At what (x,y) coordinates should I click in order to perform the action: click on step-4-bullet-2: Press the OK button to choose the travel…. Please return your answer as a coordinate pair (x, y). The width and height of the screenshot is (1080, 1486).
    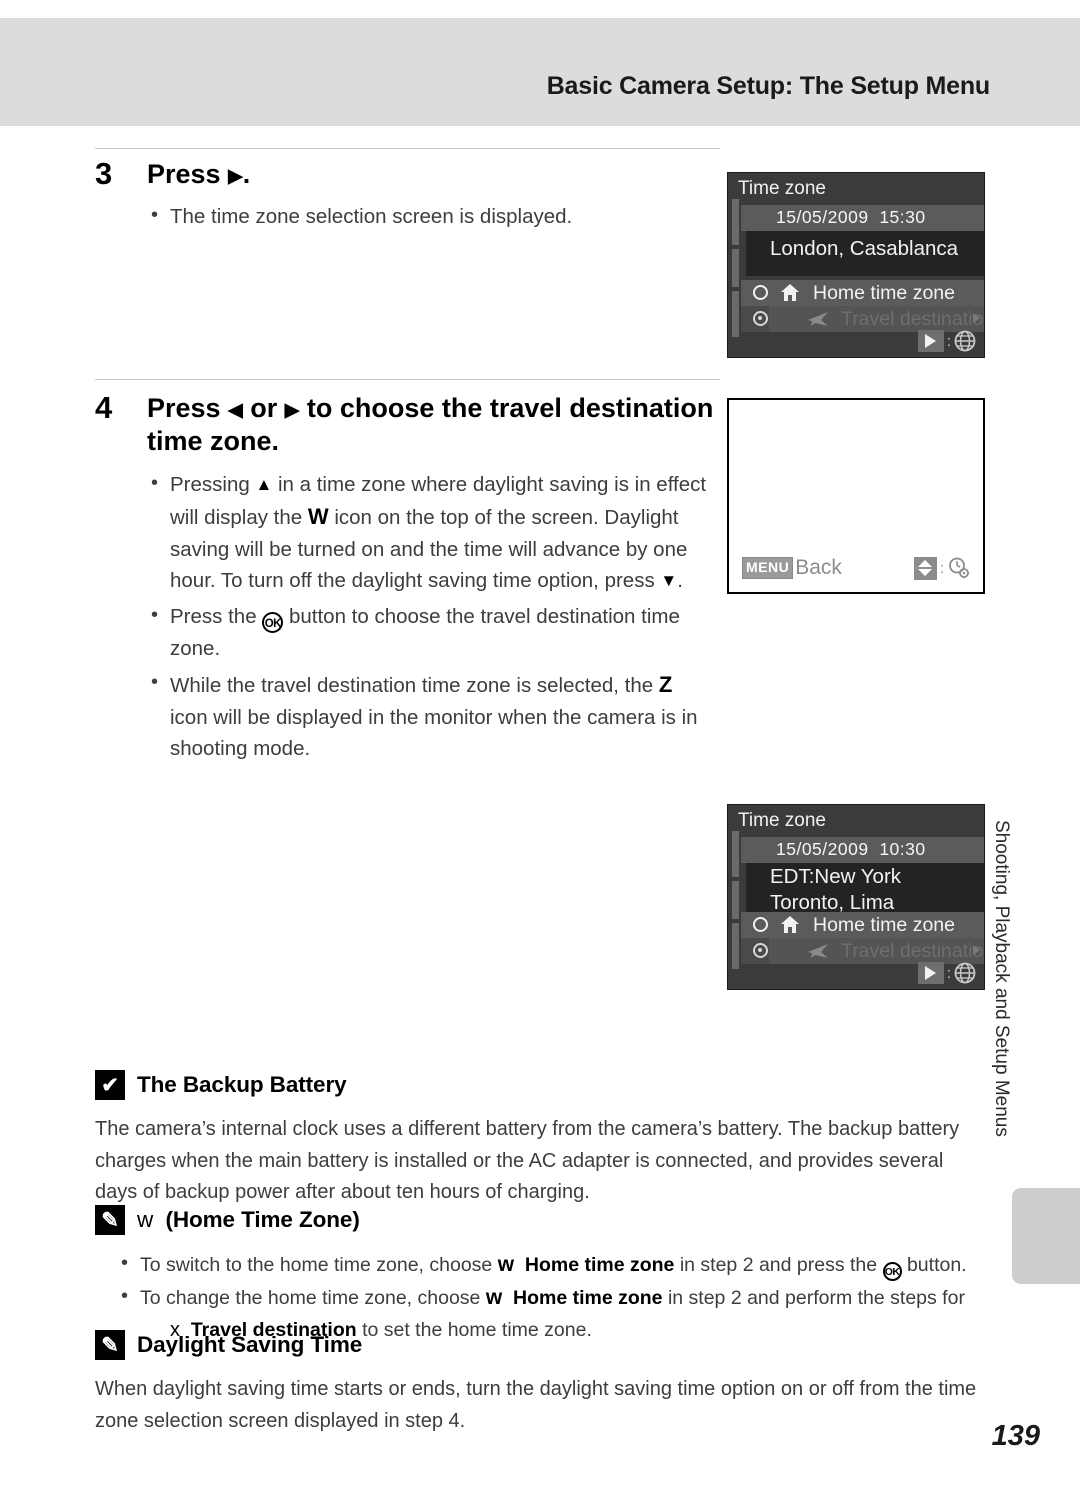
    Looking at the image, I should click on (431, 632).